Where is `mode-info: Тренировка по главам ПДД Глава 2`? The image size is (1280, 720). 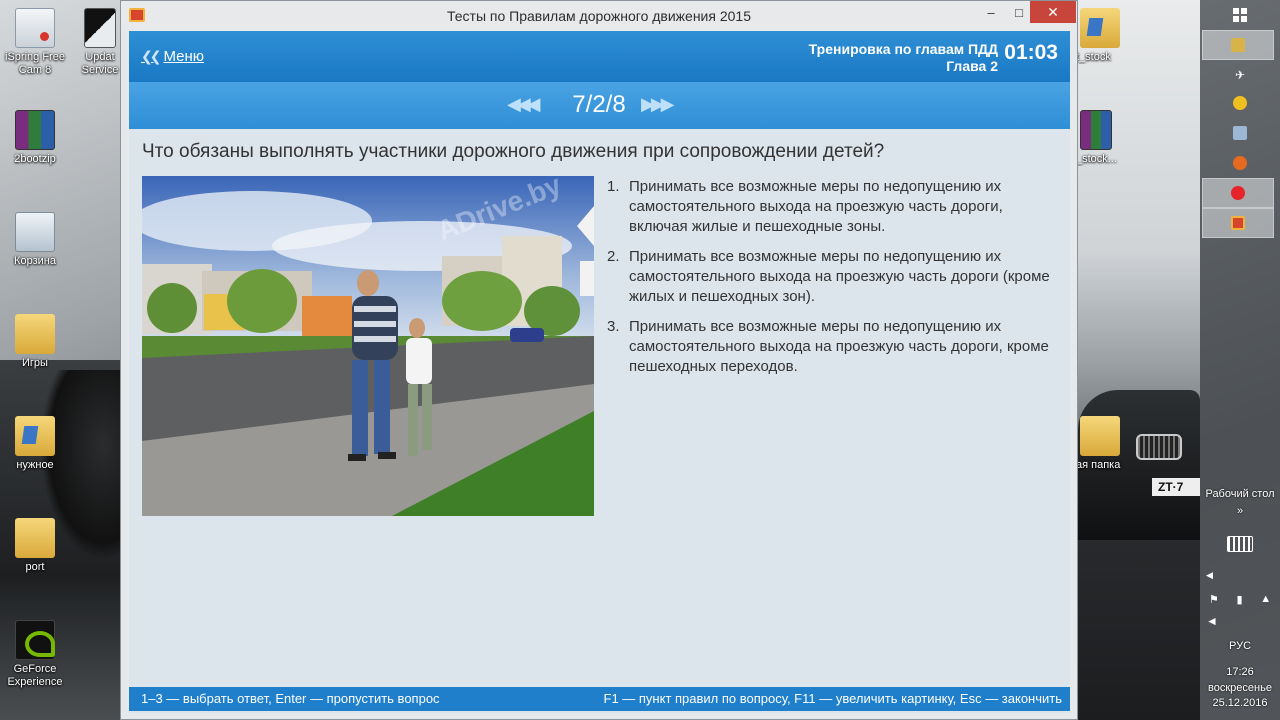 mode-info: Тренировка по главам ПДД Глава 2 is located at coordinates (903, 58).